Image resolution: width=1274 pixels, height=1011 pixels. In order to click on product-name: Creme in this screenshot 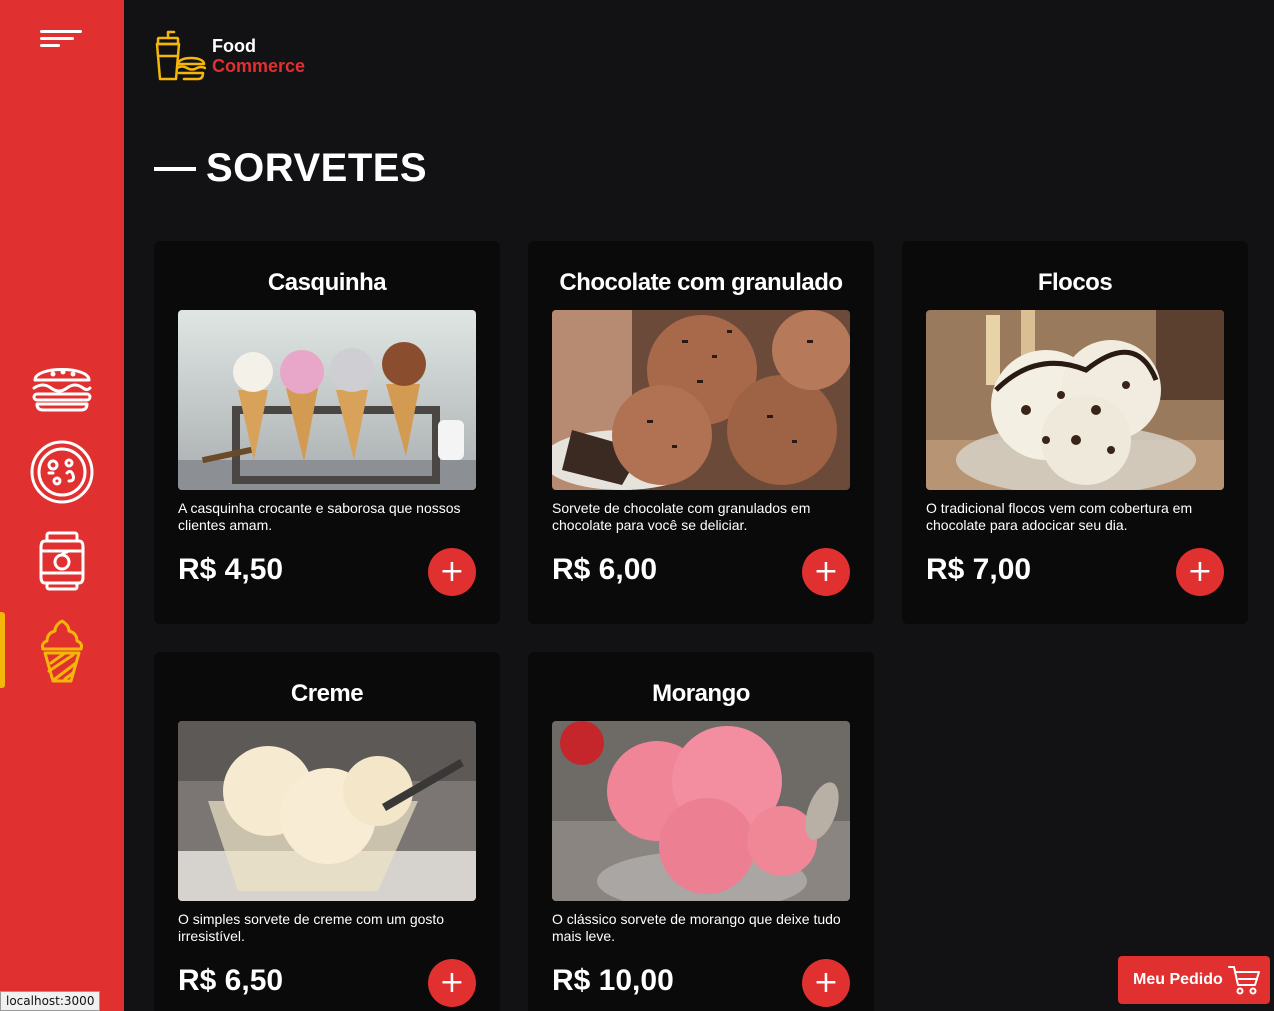, I will do `click(327, 693)`.